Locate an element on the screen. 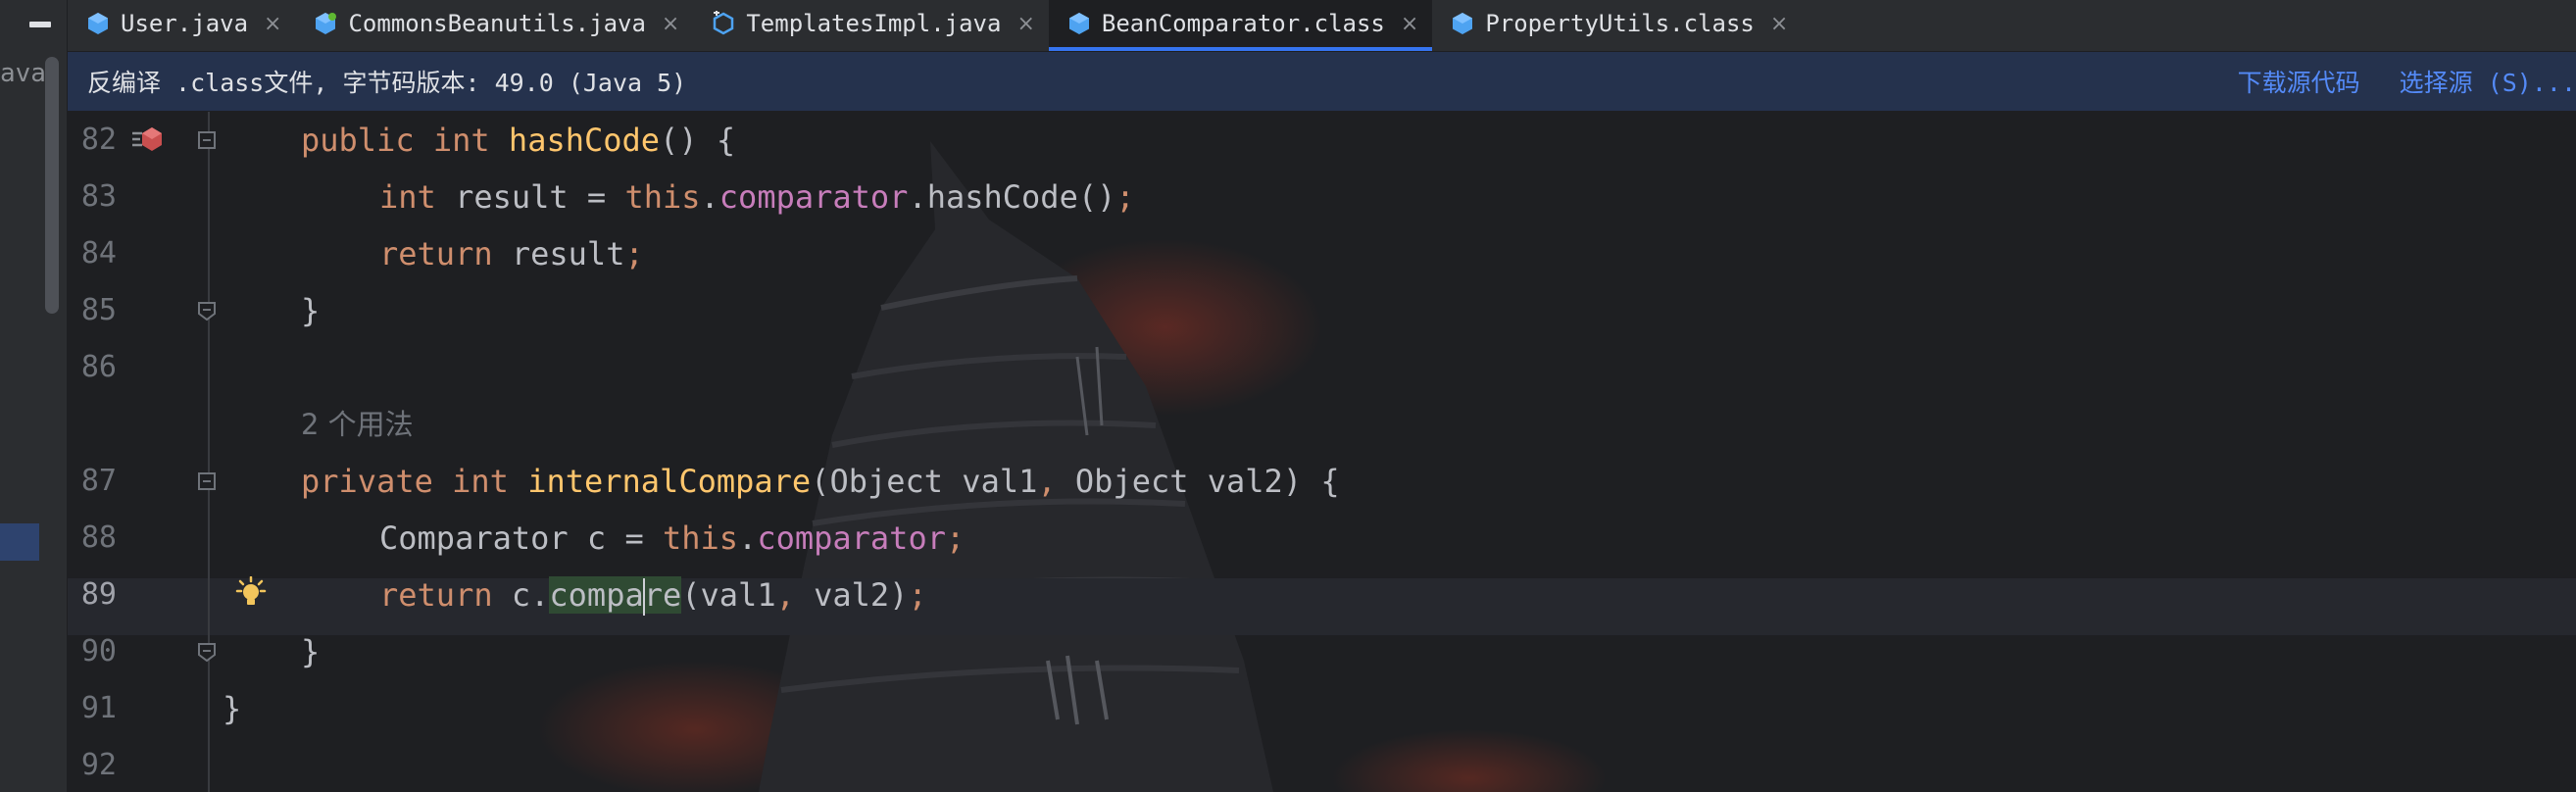  code-text: int result = this.comparator.hashCode(); is located at coordinates (757, 197).